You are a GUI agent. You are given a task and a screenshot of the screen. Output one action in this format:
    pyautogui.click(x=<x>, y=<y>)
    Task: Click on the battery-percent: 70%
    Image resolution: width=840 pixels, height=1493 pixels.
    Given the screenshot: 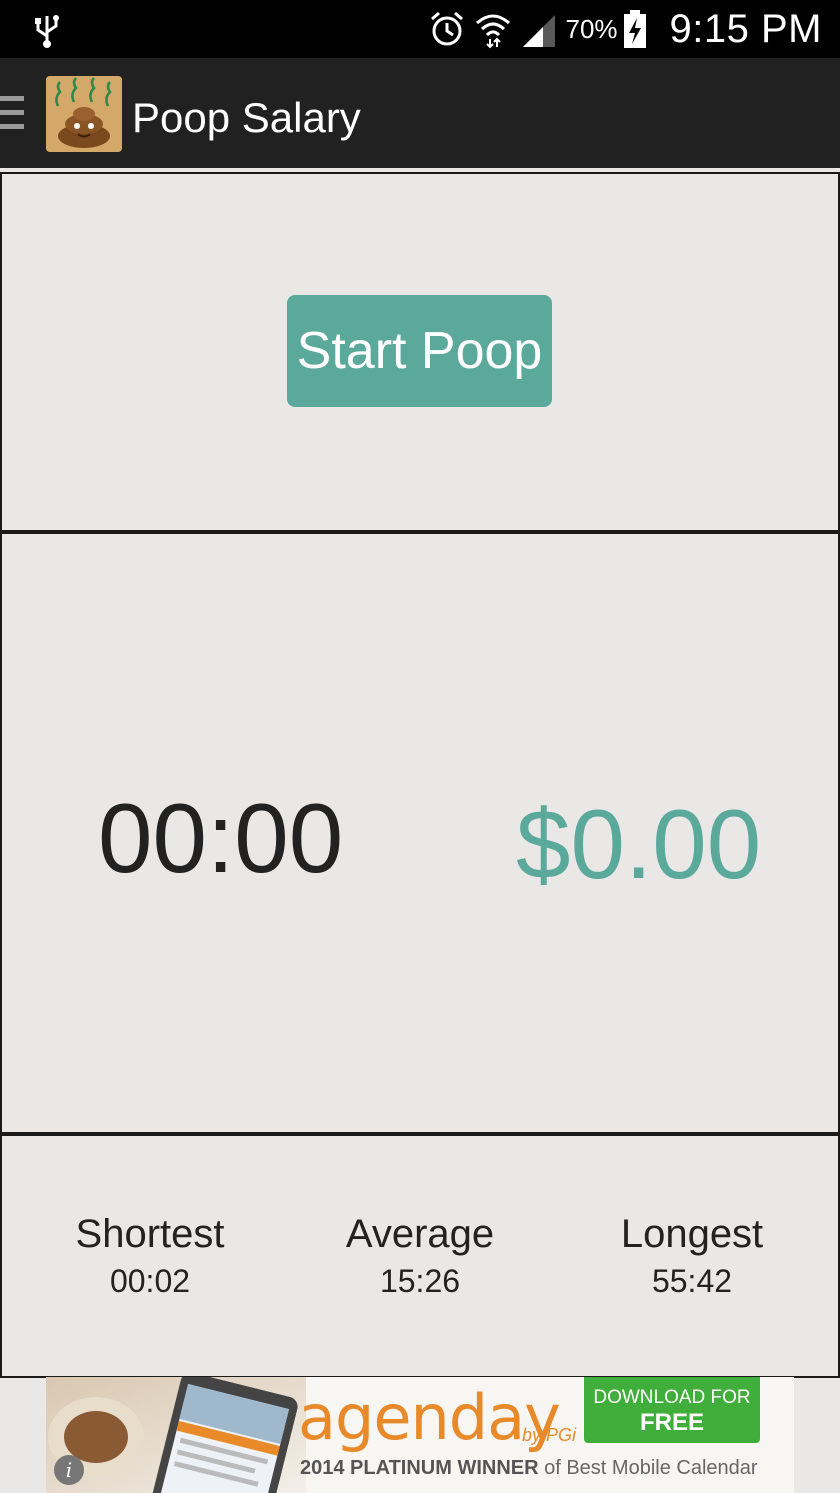 What is the action you would take?
    pyautogui.click(x=591, y=28)
    